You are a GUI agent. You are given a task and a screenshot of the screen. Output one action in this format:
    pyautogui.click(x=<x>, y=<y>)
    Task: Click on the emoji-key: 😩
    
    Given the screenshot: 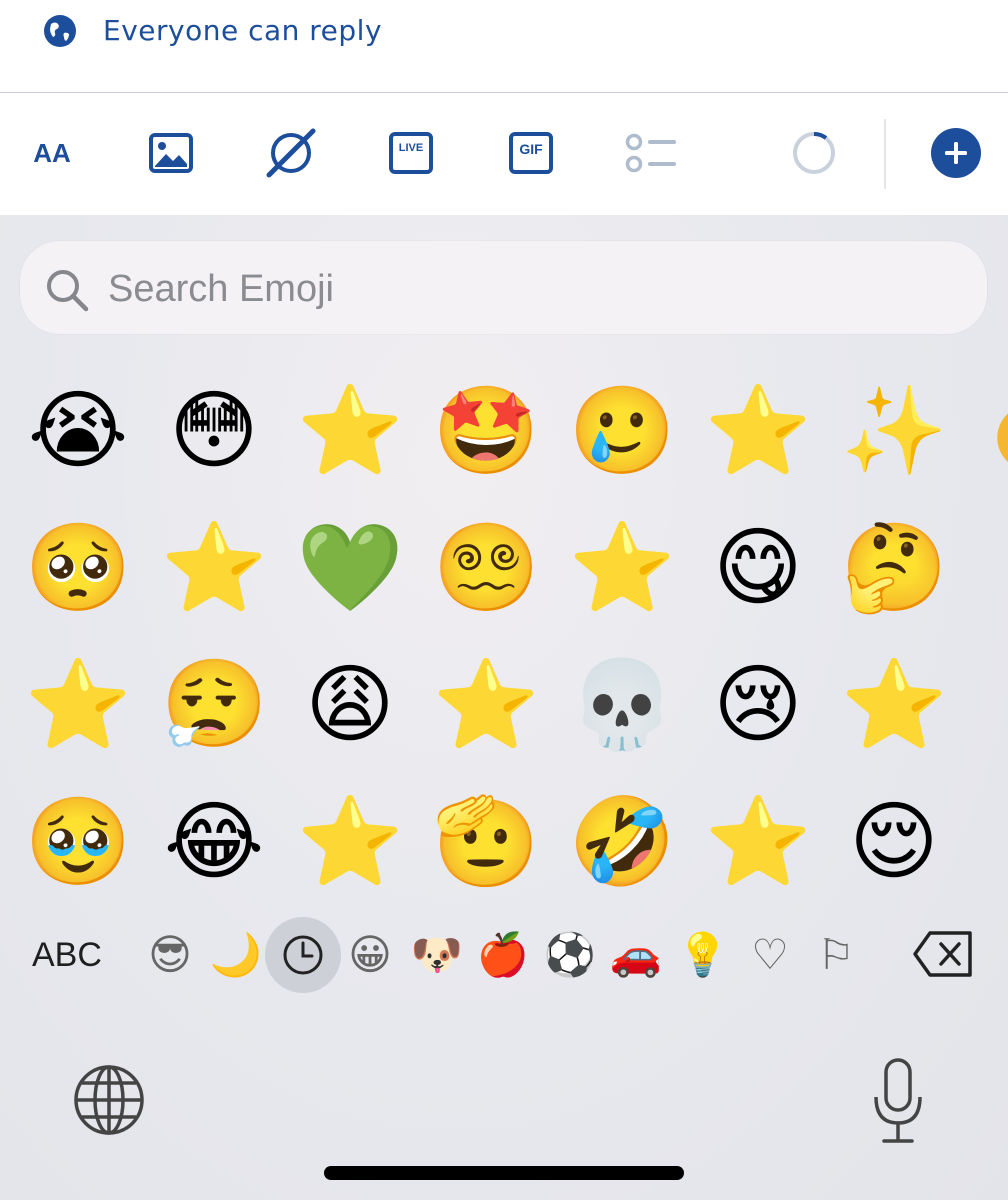 What is the action you would take?
    pyautogui.click(x=350, y=705)
    